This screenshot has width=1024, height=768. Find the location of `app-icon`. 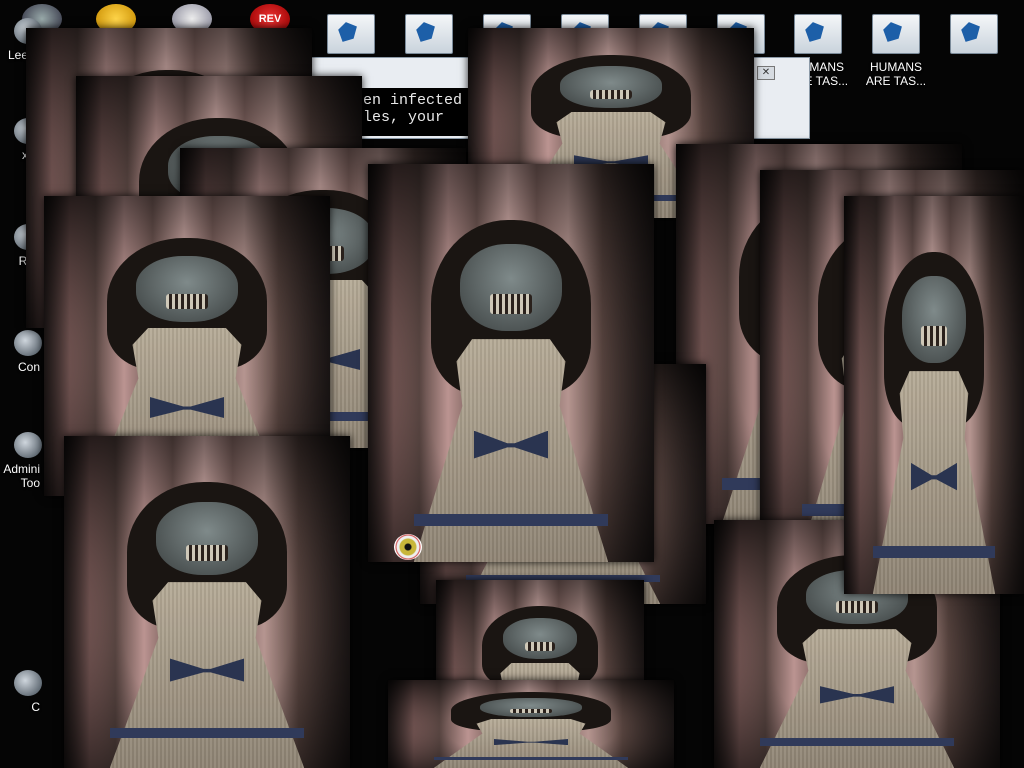

app-icon is located at coordinates (28, 683).